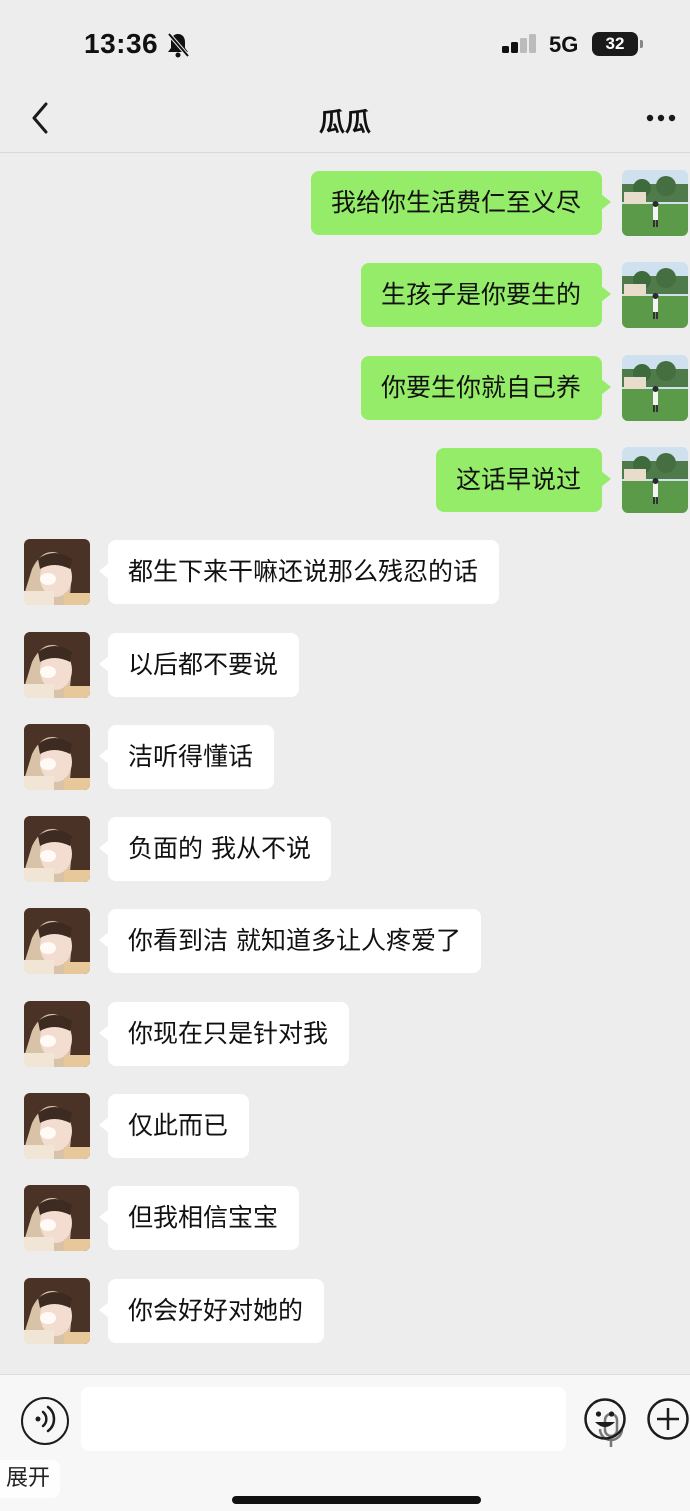 This screenshot has height=1511, width=690. What do you see at coordinates (290, 941) in the screenshot?
I see `message-bubble: 你看到洁 就知道多让人疼爱了` at bounding box center [290, 941].